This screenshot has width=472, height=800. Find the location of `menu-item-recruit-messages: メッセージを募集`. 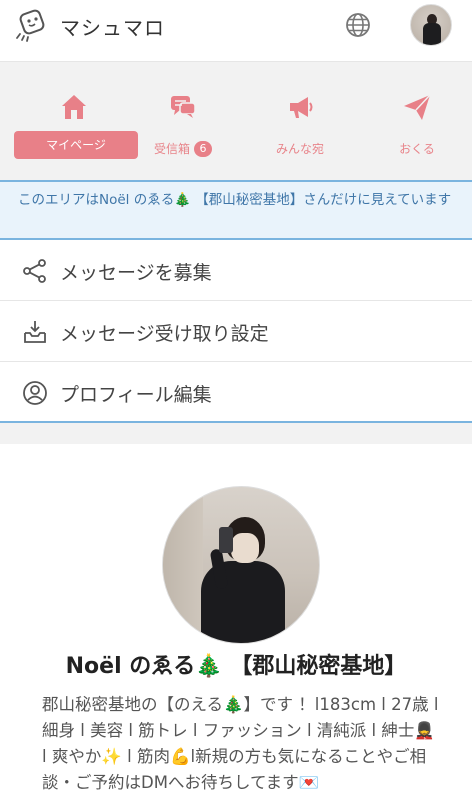

menu-item-recruit-messages: メッセージを募集 is located at coordinates (236, 270).